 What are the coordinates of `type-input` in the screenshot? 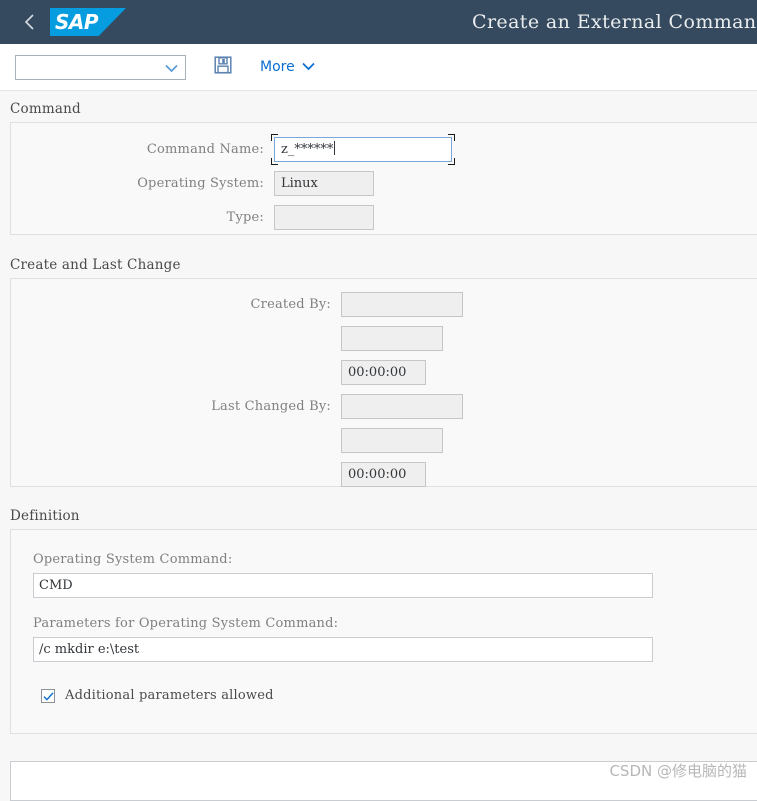 It's located at (324, 217).